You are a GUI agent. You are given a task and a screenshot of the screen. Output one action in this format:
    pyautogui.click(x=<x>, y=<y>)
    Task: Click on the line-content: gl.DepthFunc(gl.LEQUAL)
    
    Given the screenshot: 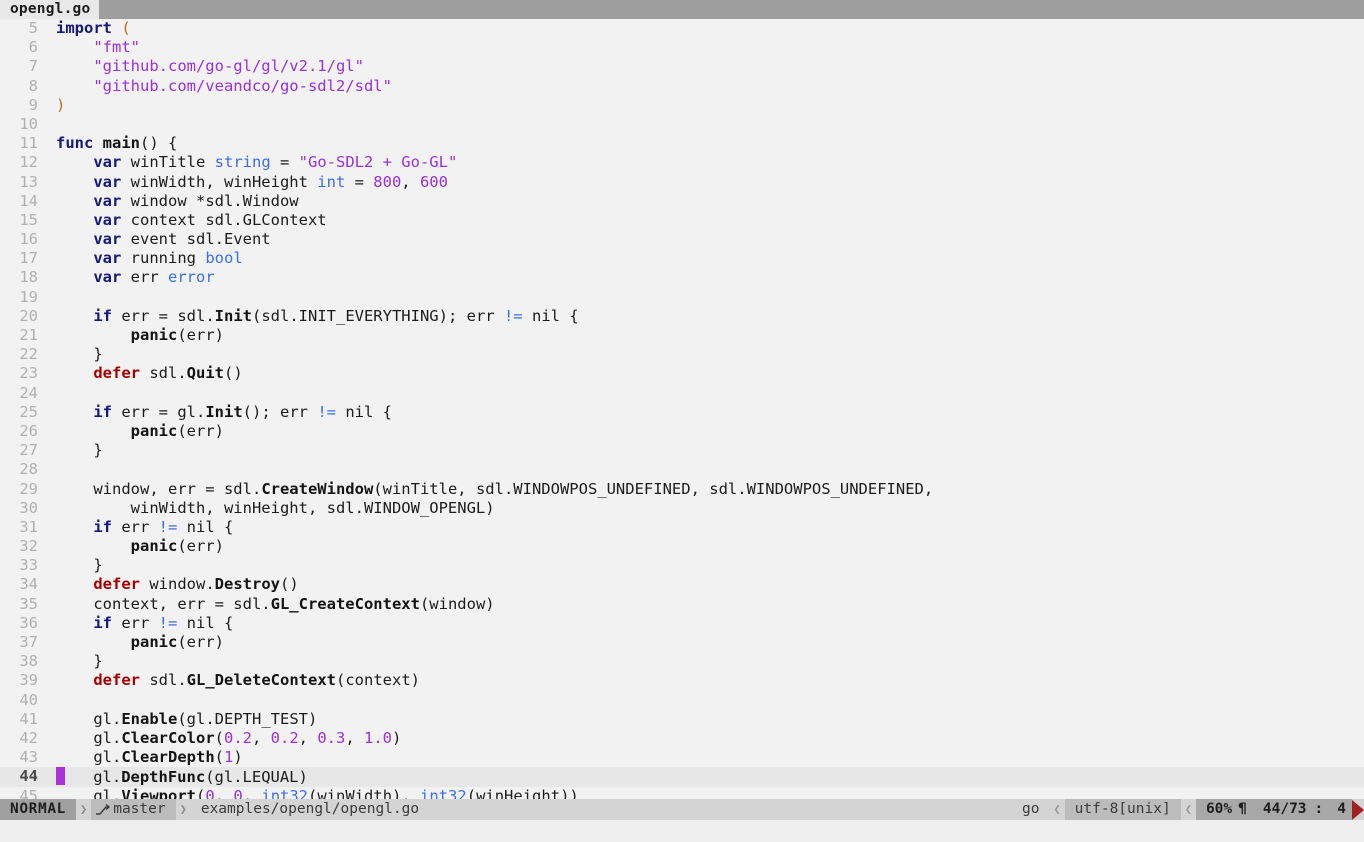 What is the action you would take?
    pyautogui.click(x=173, y=777)
    